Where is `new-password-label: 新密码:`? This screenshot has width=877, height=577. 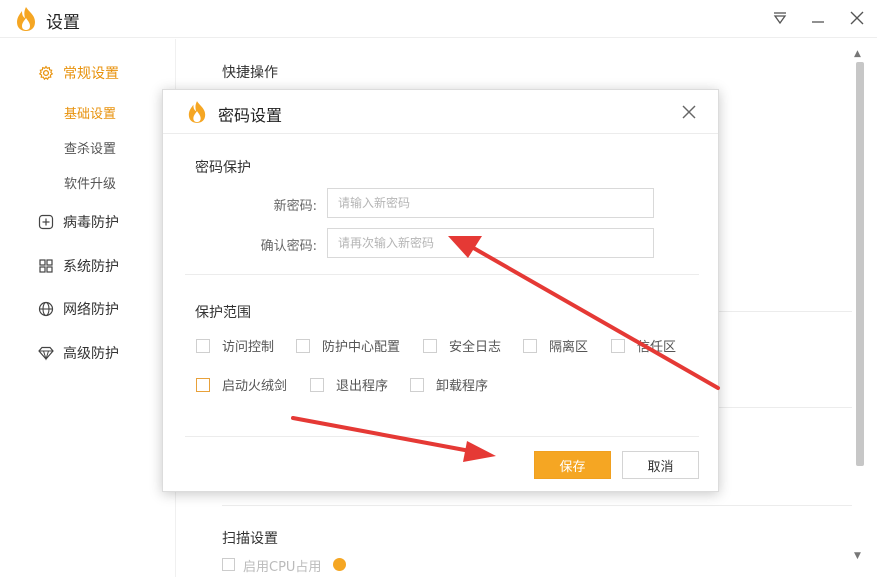
new-password-label: 新密码: is located at coordinates (295, 206).